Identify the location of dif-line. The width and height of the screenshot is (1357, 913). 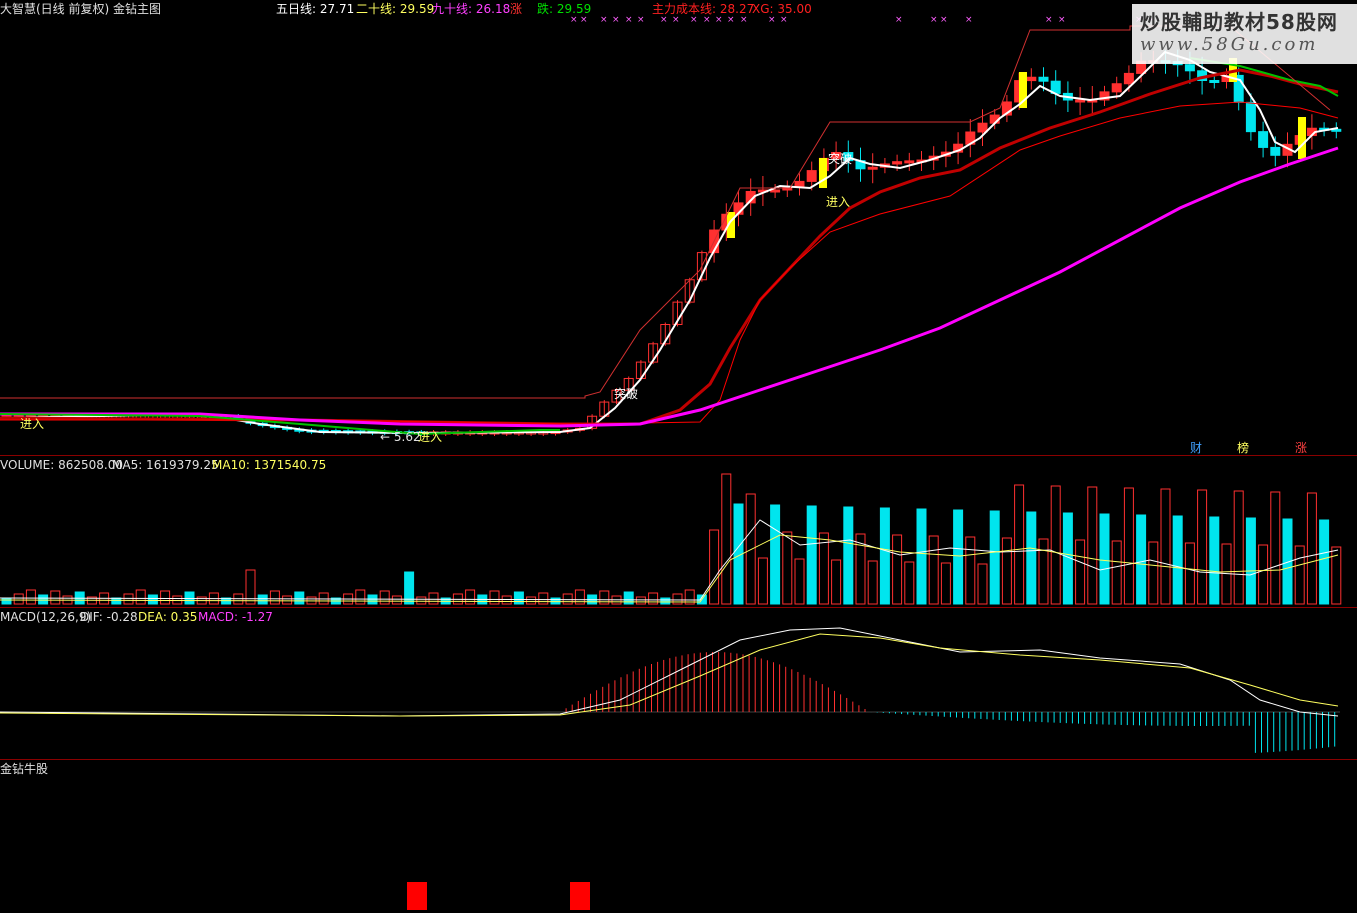
(669, 672).